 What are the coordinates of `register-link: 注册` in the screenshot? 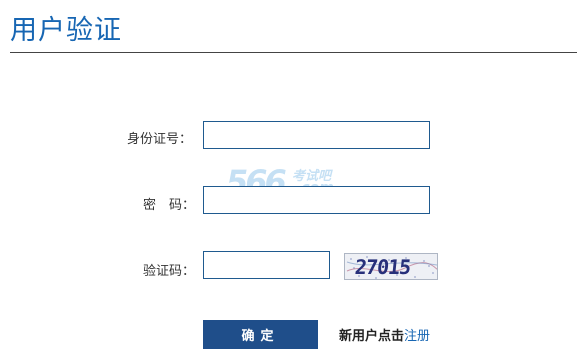 It's located at (417, 336).